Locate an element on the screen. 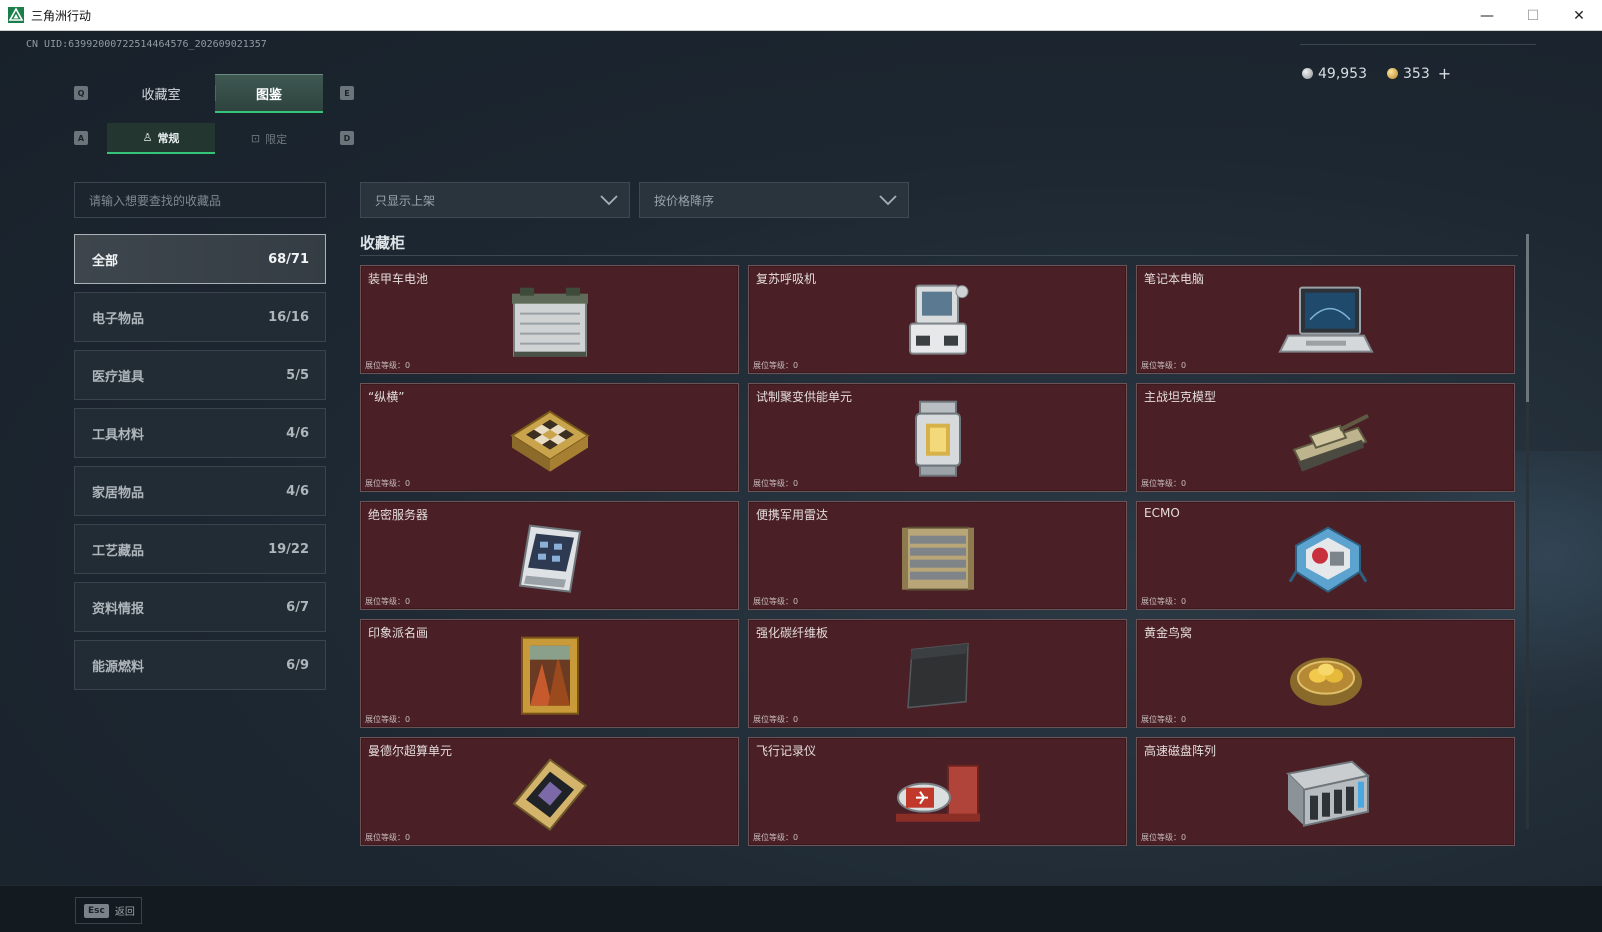 This screenshot has height=932, width=1602. silver-amount: 49,953 is located at coordinates (1342, 73).